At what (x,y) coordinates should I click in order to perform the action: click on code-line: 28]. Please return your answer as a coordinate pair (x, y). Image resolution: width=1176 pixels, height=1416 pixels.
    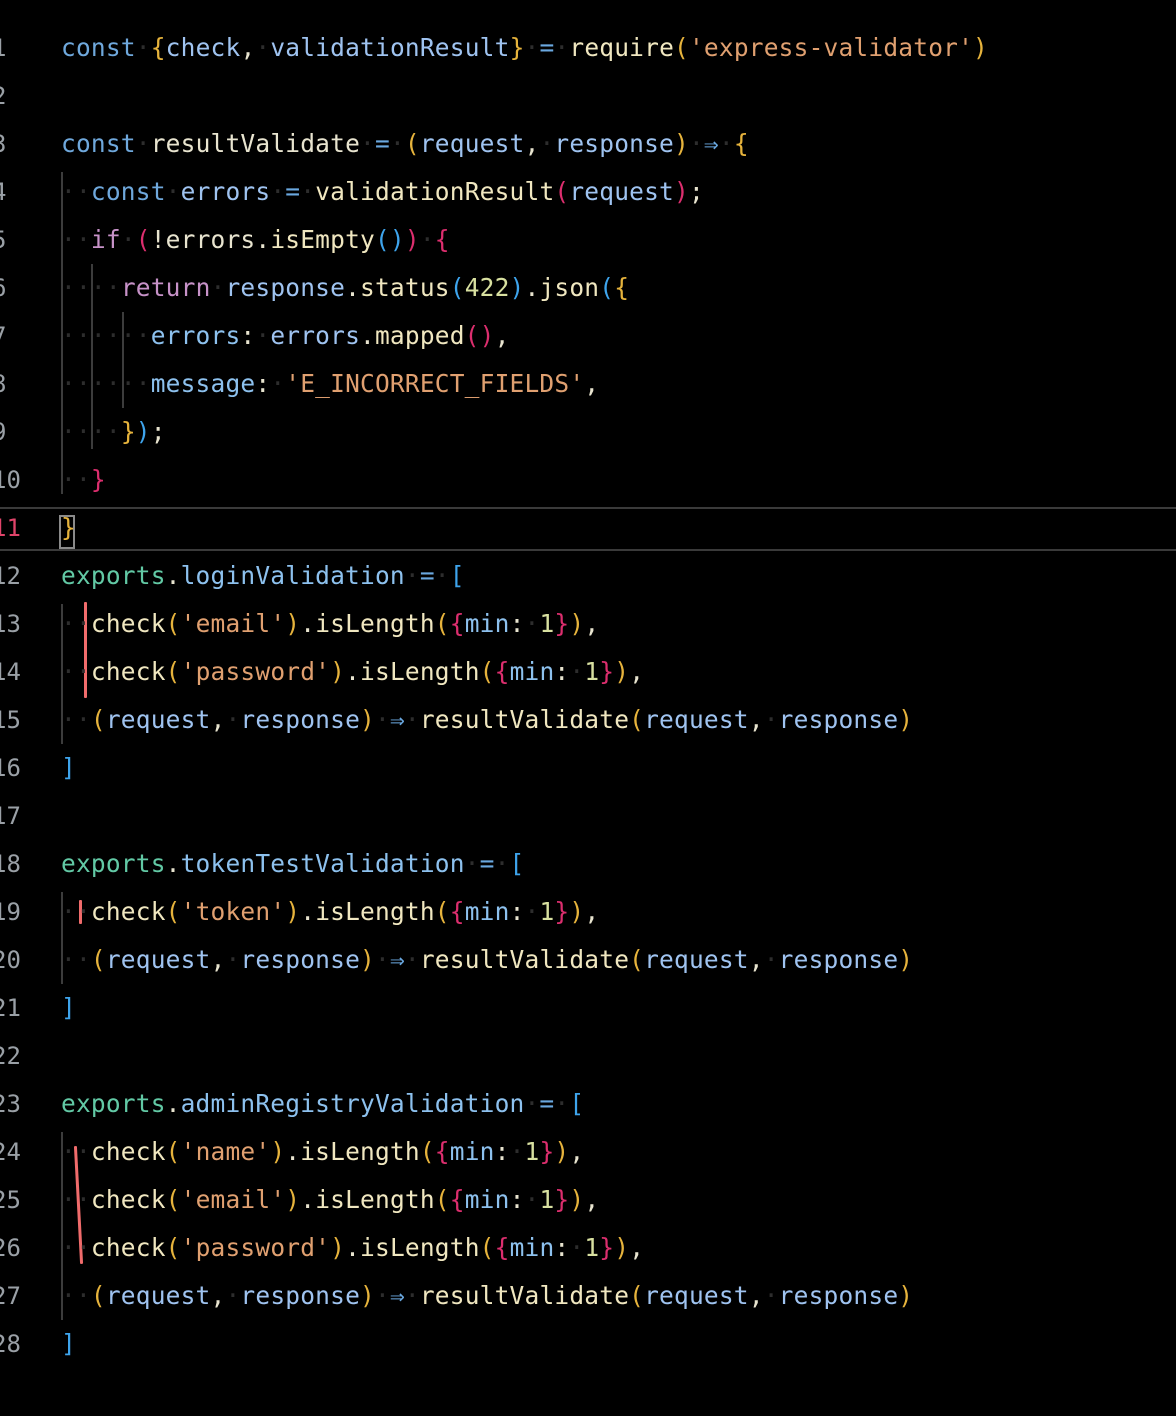
    Looking at the image, I should click on (588, 1344).